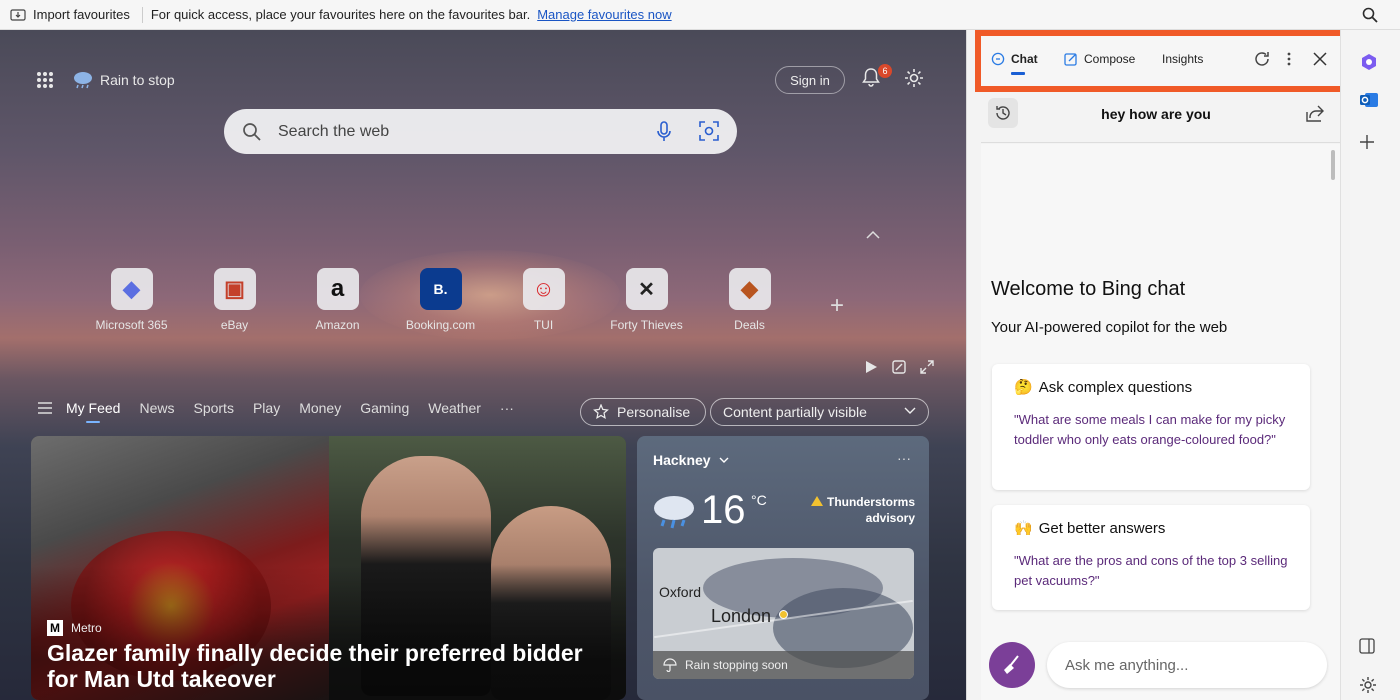 This screenshot has height=700, width=1400. What do you see at coordinates (674, 512) in the screenshot?
I see `thunder-rain-icon` at bounding box center [674, 512].